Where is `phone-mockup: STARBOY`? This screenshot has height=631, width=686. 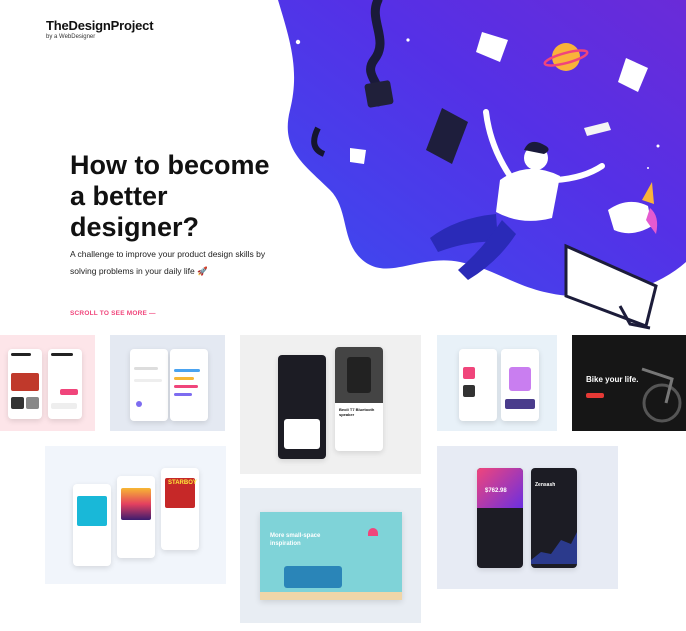 phone-mockup: STARBOY is located at coordinates (180, 509).